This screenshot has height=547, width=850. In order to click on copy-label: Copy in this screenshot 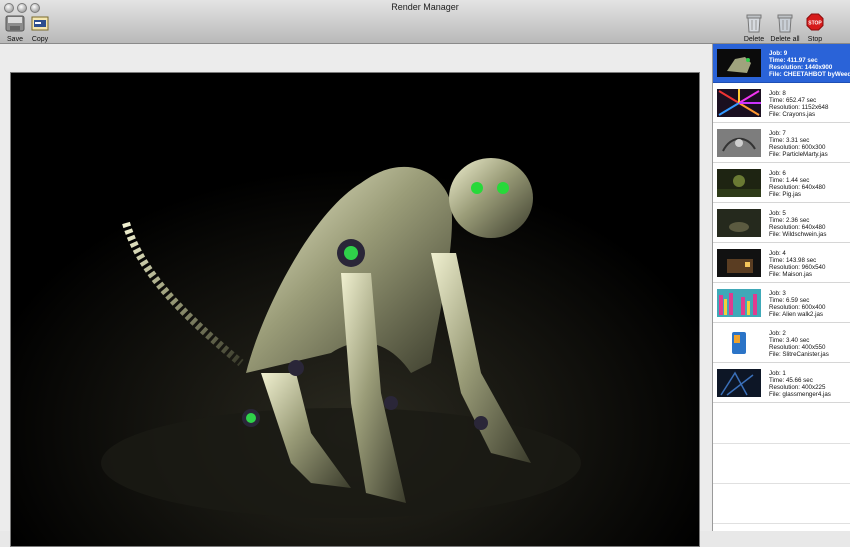, I will do `click(40, 39)`.